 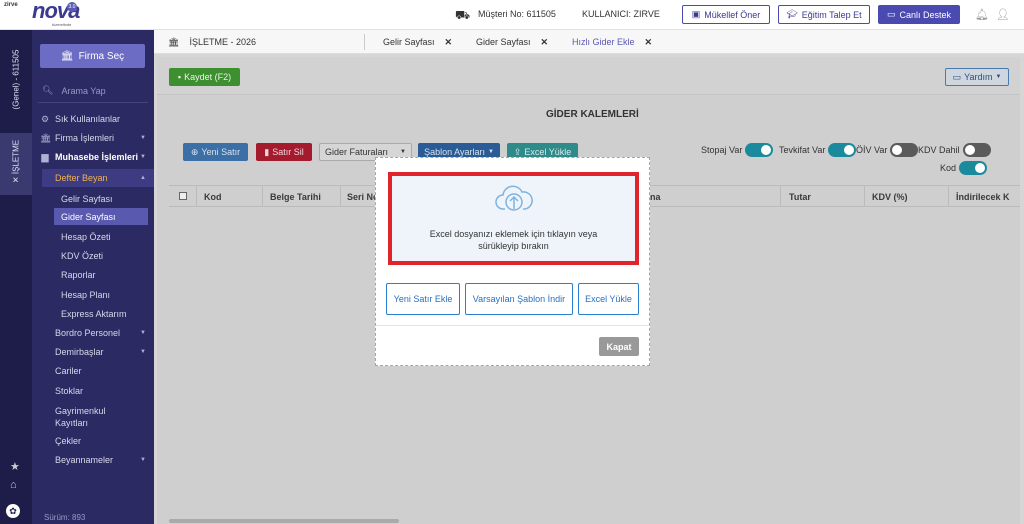 I want to click on brand-sub: hizmetinde, so click(x=62, y=24).